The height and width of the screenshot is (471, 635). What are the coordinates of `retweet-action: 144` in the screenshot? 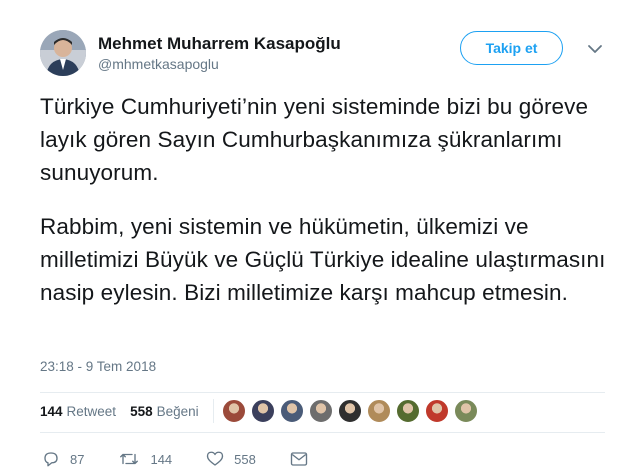 It's located at (145, 459).